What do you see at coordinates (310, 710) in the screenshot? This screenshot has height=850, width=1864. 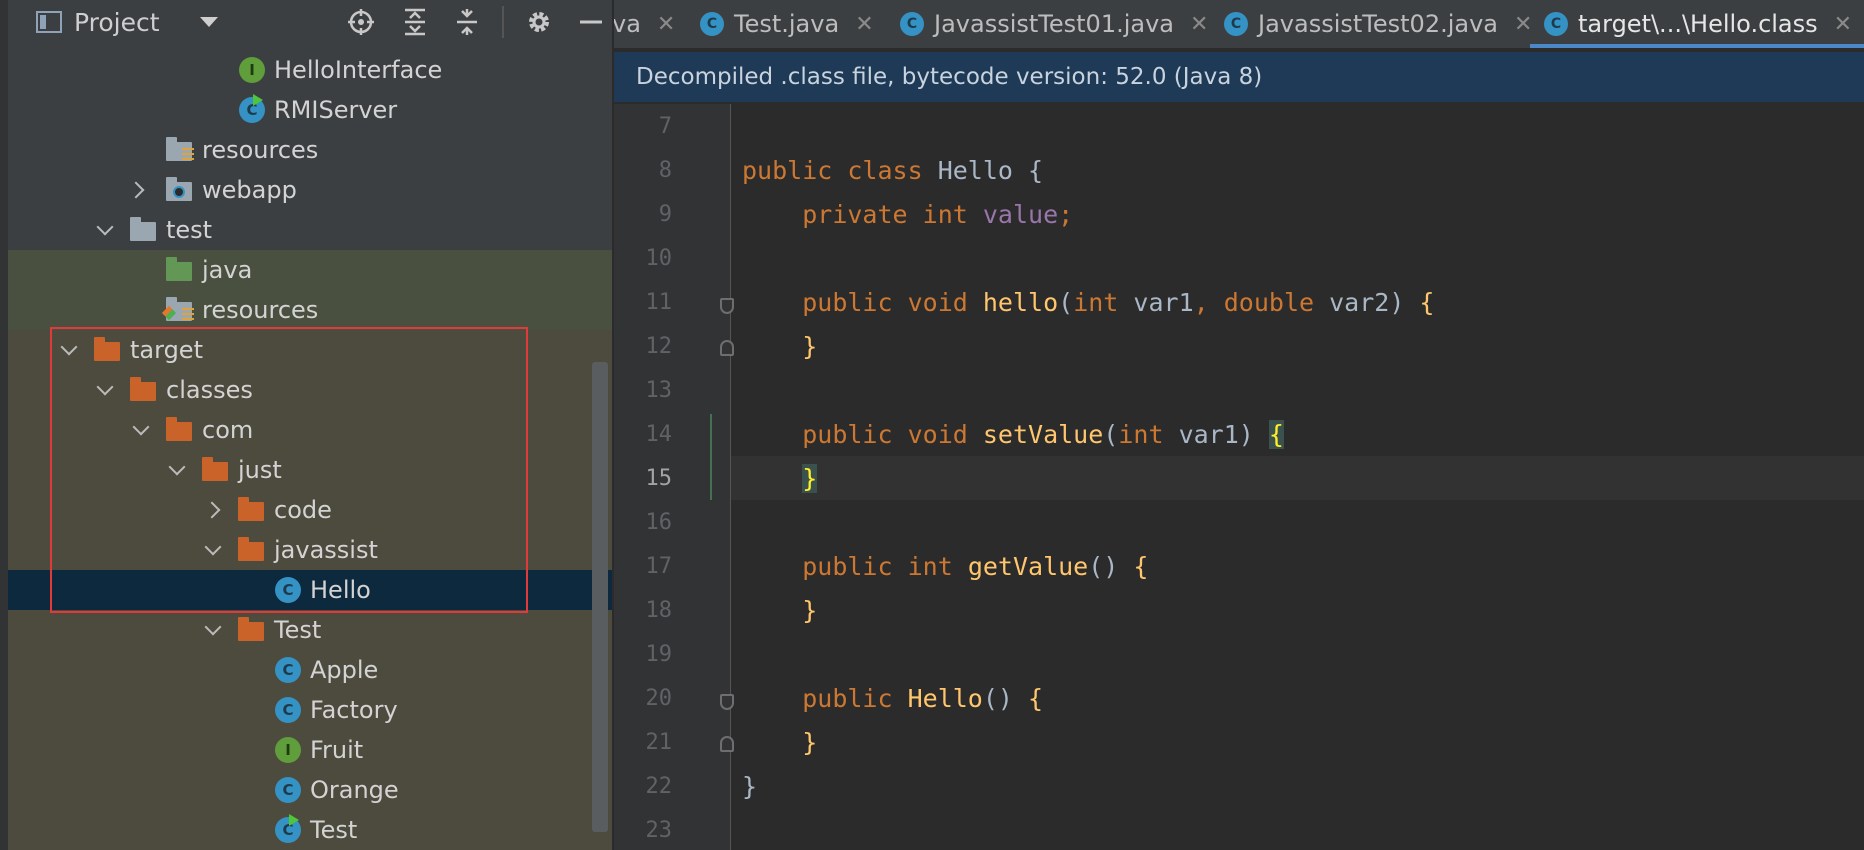 I see `tree-item-factory: C Factory` at bounding box center [310, 710].